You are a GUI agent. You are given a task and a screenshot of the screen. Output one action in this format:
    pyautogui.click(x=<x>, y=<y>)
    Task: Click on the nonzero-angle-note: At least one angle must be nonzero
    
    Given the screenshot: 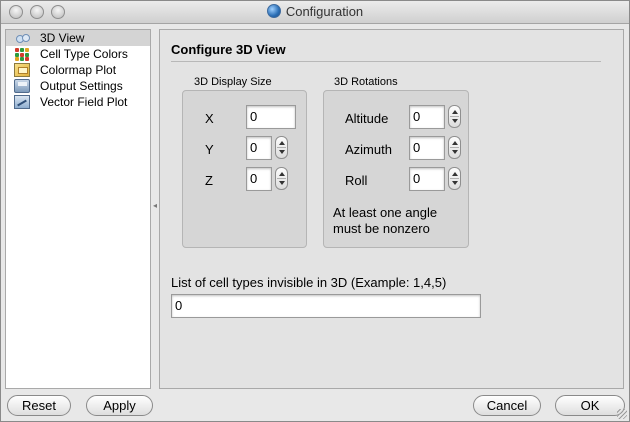 What is the action you would take?
    pyautogui.click(x=385, y=221)
    